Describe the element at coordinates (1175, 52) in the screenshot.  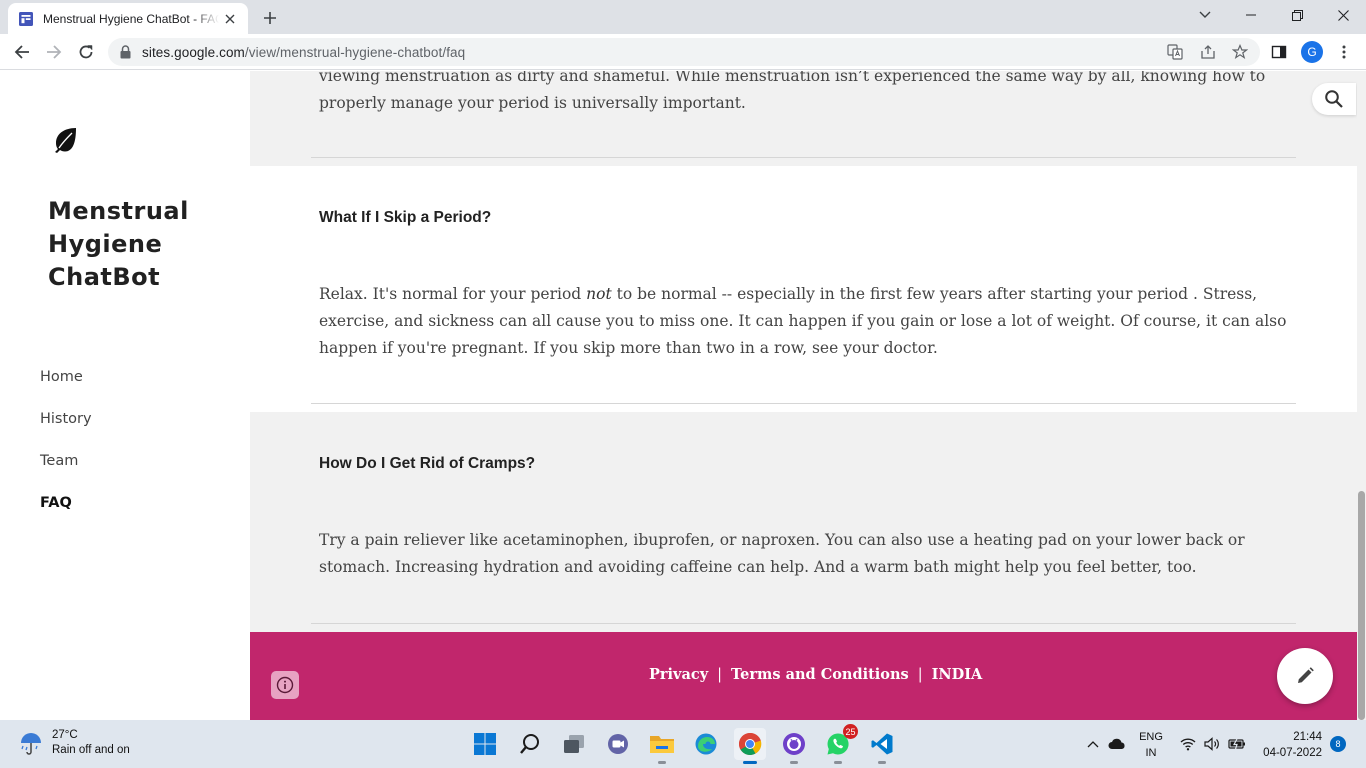
I see `translate-icon` at that location.